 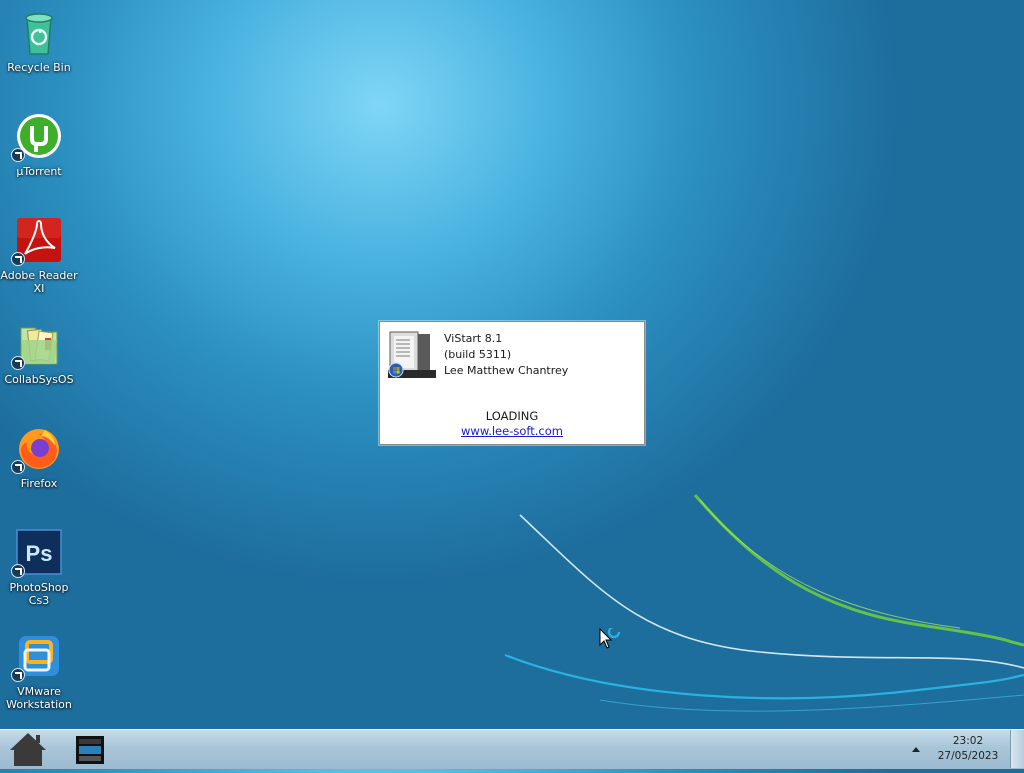 What do you see at coordinates (968, 741) in the screenshot?
I see `clock-time: 23:02` at bounding box center [968, 741].